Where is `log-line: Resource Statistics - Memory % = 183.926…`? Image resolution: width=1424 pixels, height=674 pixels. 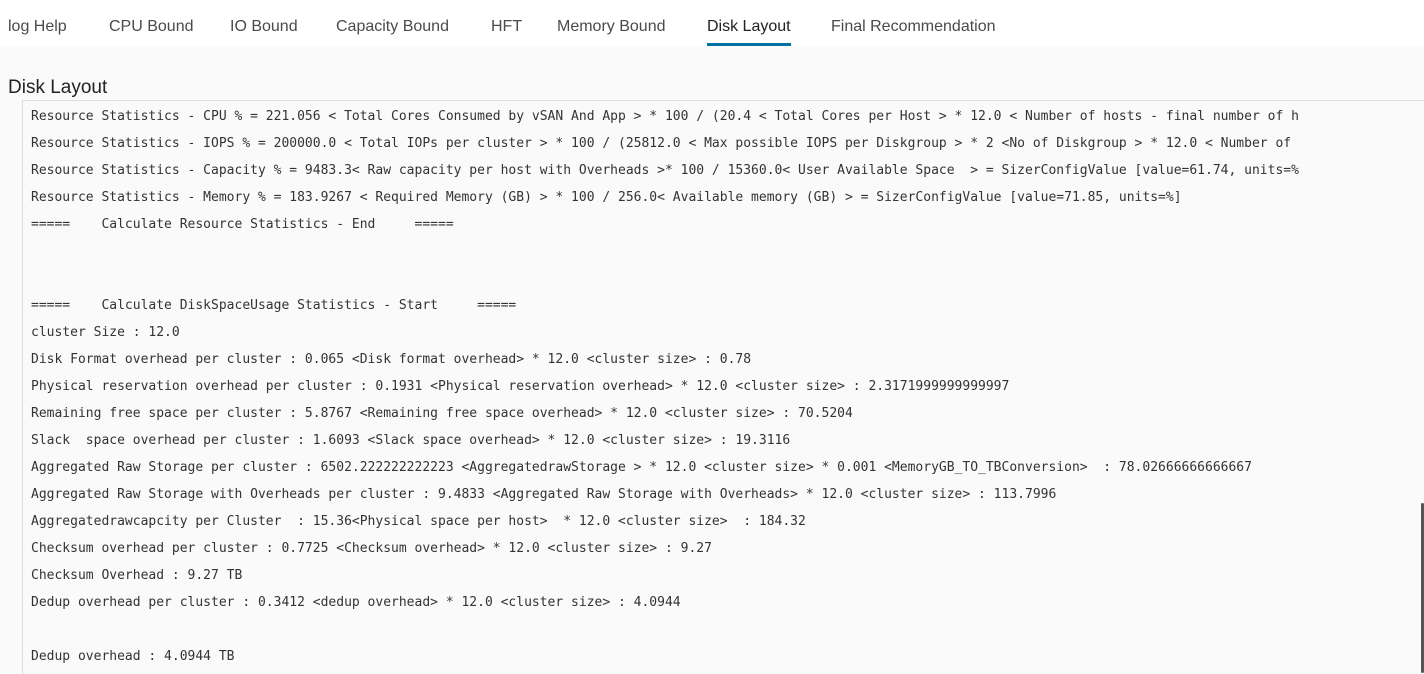
log-line: Resource Statistics - Memory % = 183.926… is located at coordinates (606, 197).